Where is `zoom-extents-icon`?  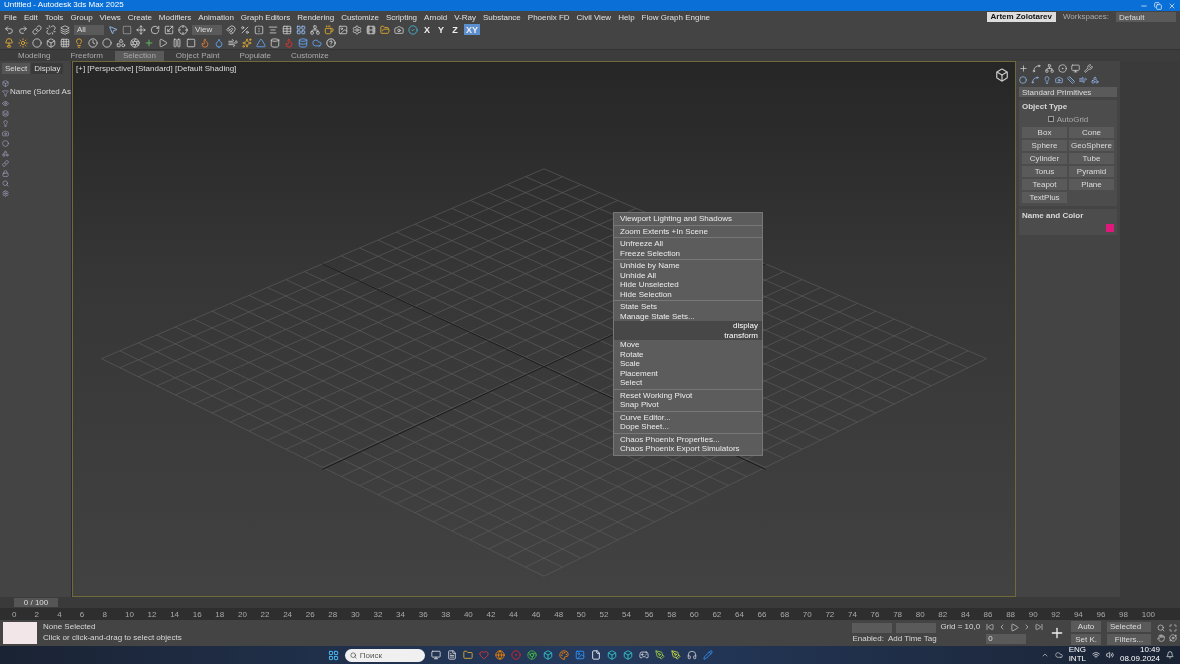
zoom-extents-icon is located at coordinates (1173, 628).